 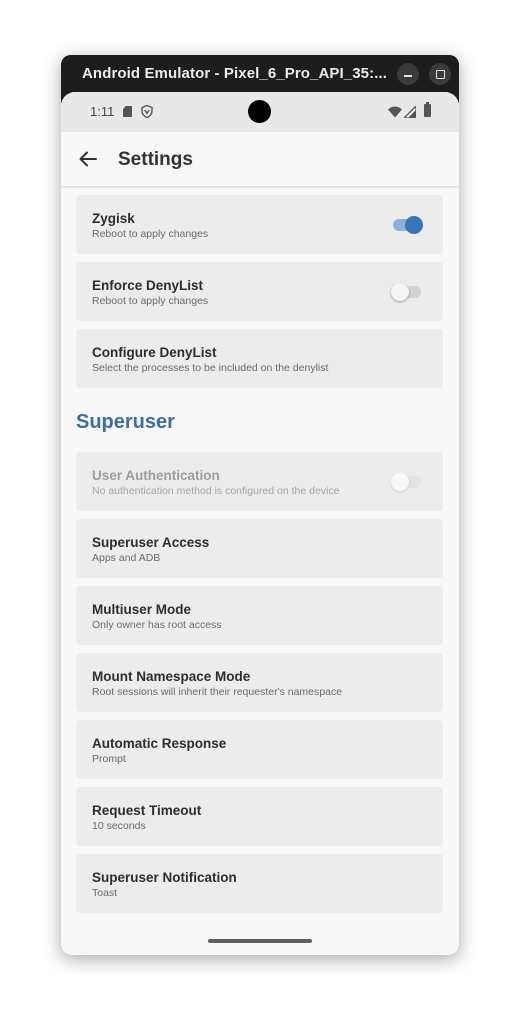 What do you see at coordinates (259, 224) in the screenshot?
I see `setting-zygisk: Zygisk Reboot to apply changes` at bounding box center [259, 224].